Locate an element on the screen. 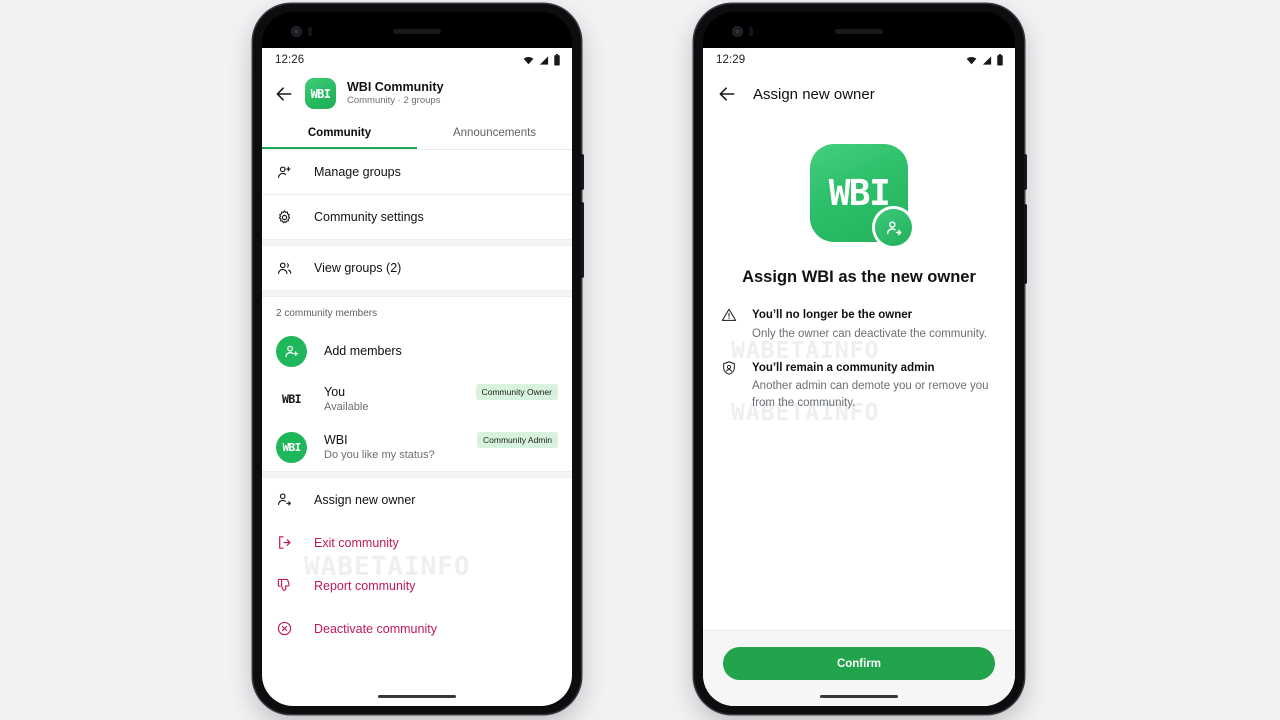 This screenshot has height=720, width=1280. view-groups-icon is located at coordinates (287, 268).